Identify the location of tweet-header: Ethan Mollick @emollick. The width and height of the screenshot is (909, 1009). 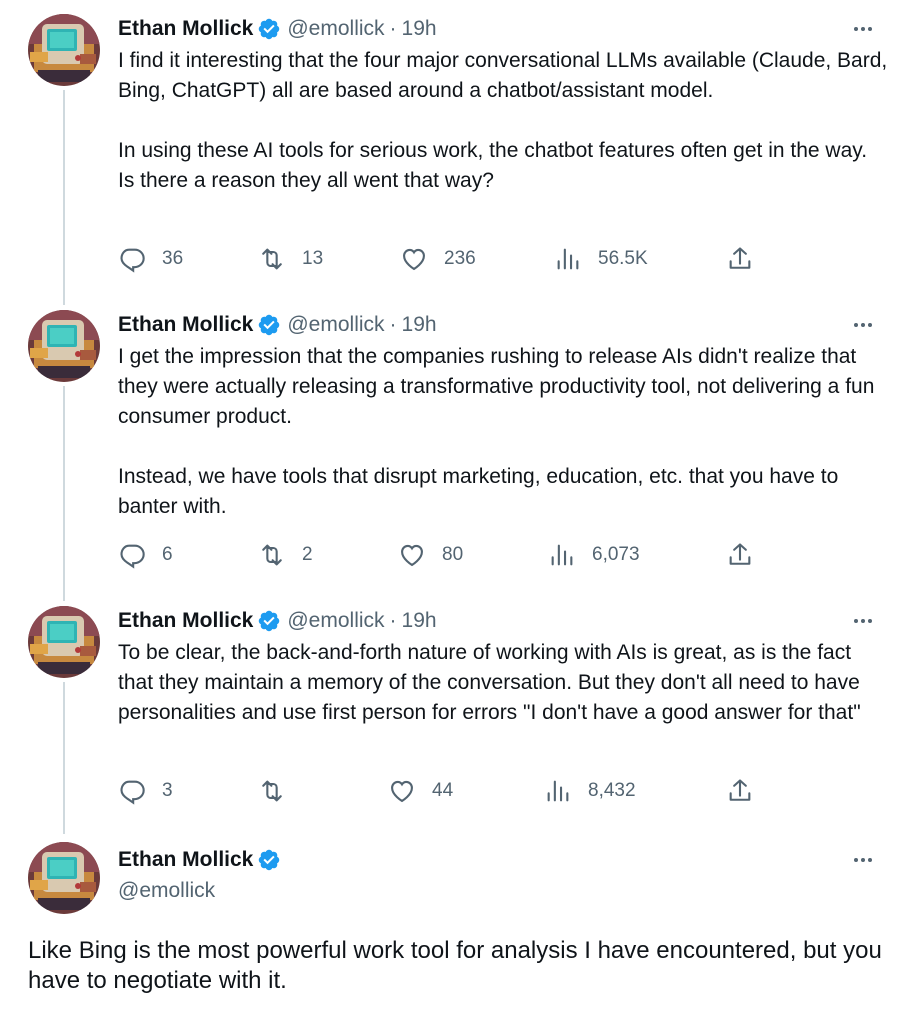
(202, 875).